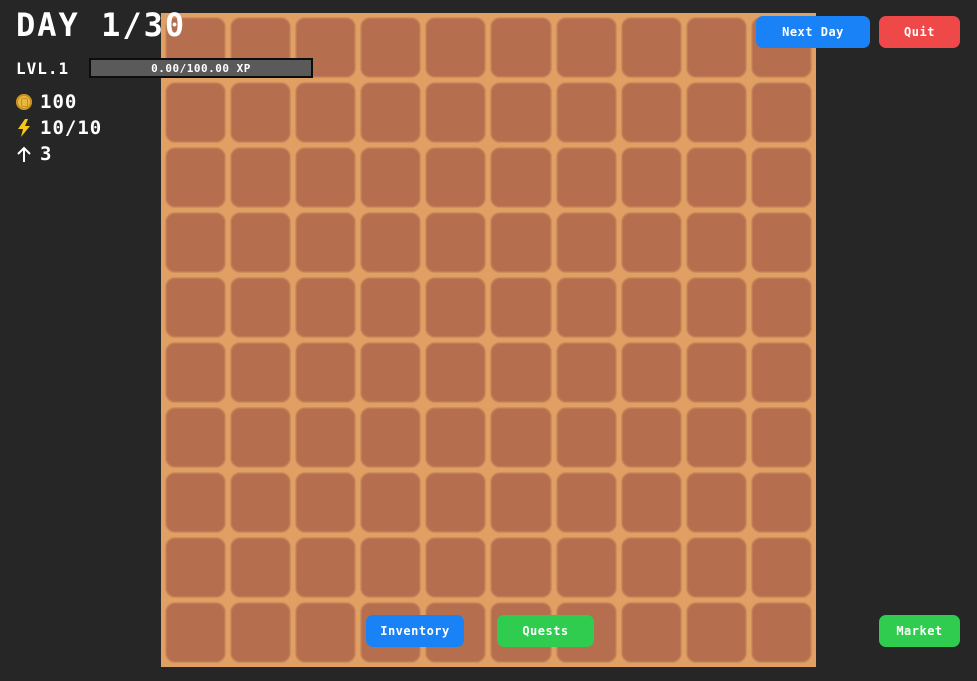  Describe the element at coordinates (813, 32) in the screenshot. I see `next-day-button: Next Day` at that location.